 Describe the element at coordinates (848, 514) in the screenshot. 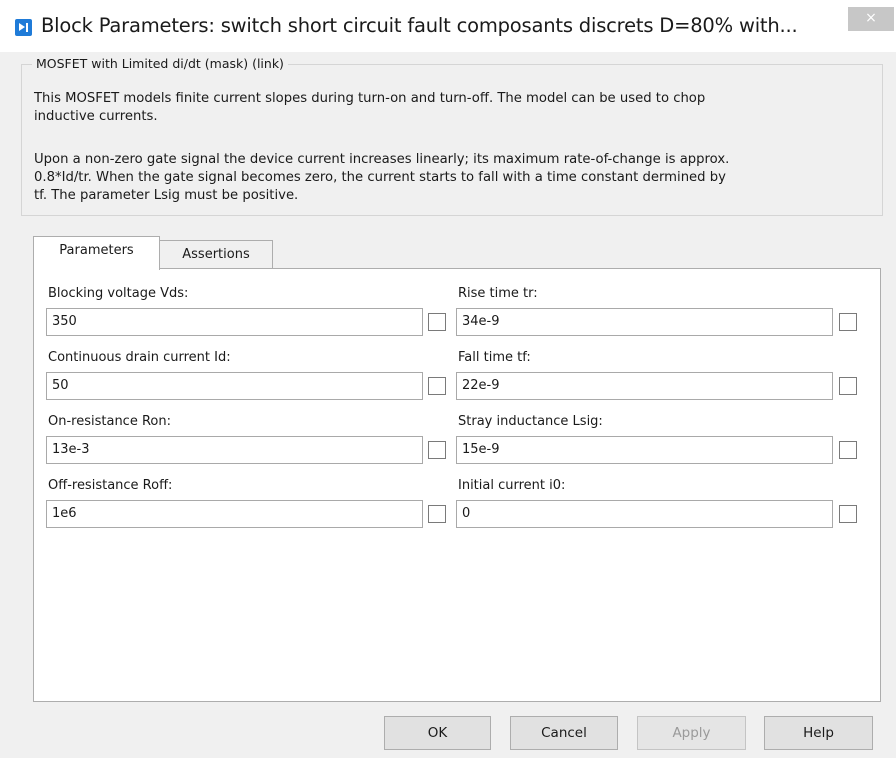

I see `initial-current-checkbox` at that location.